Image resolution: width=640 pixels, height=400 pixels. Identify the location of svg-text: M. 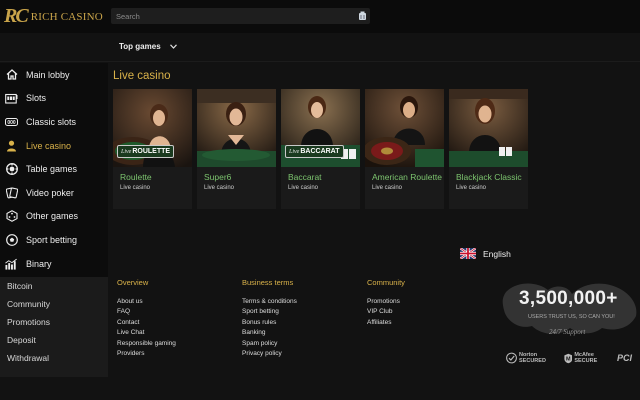
(568, 359).